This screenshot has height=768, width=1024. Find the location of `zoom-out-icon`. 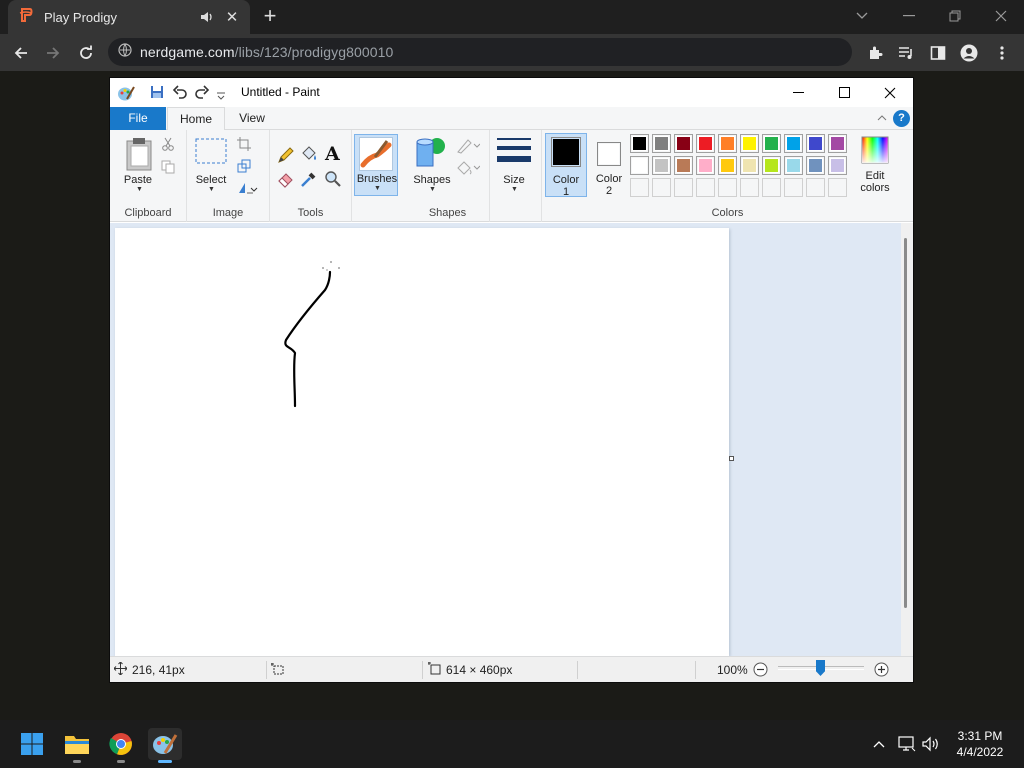

zoom-out-icon is located at coordinates (760, 671).